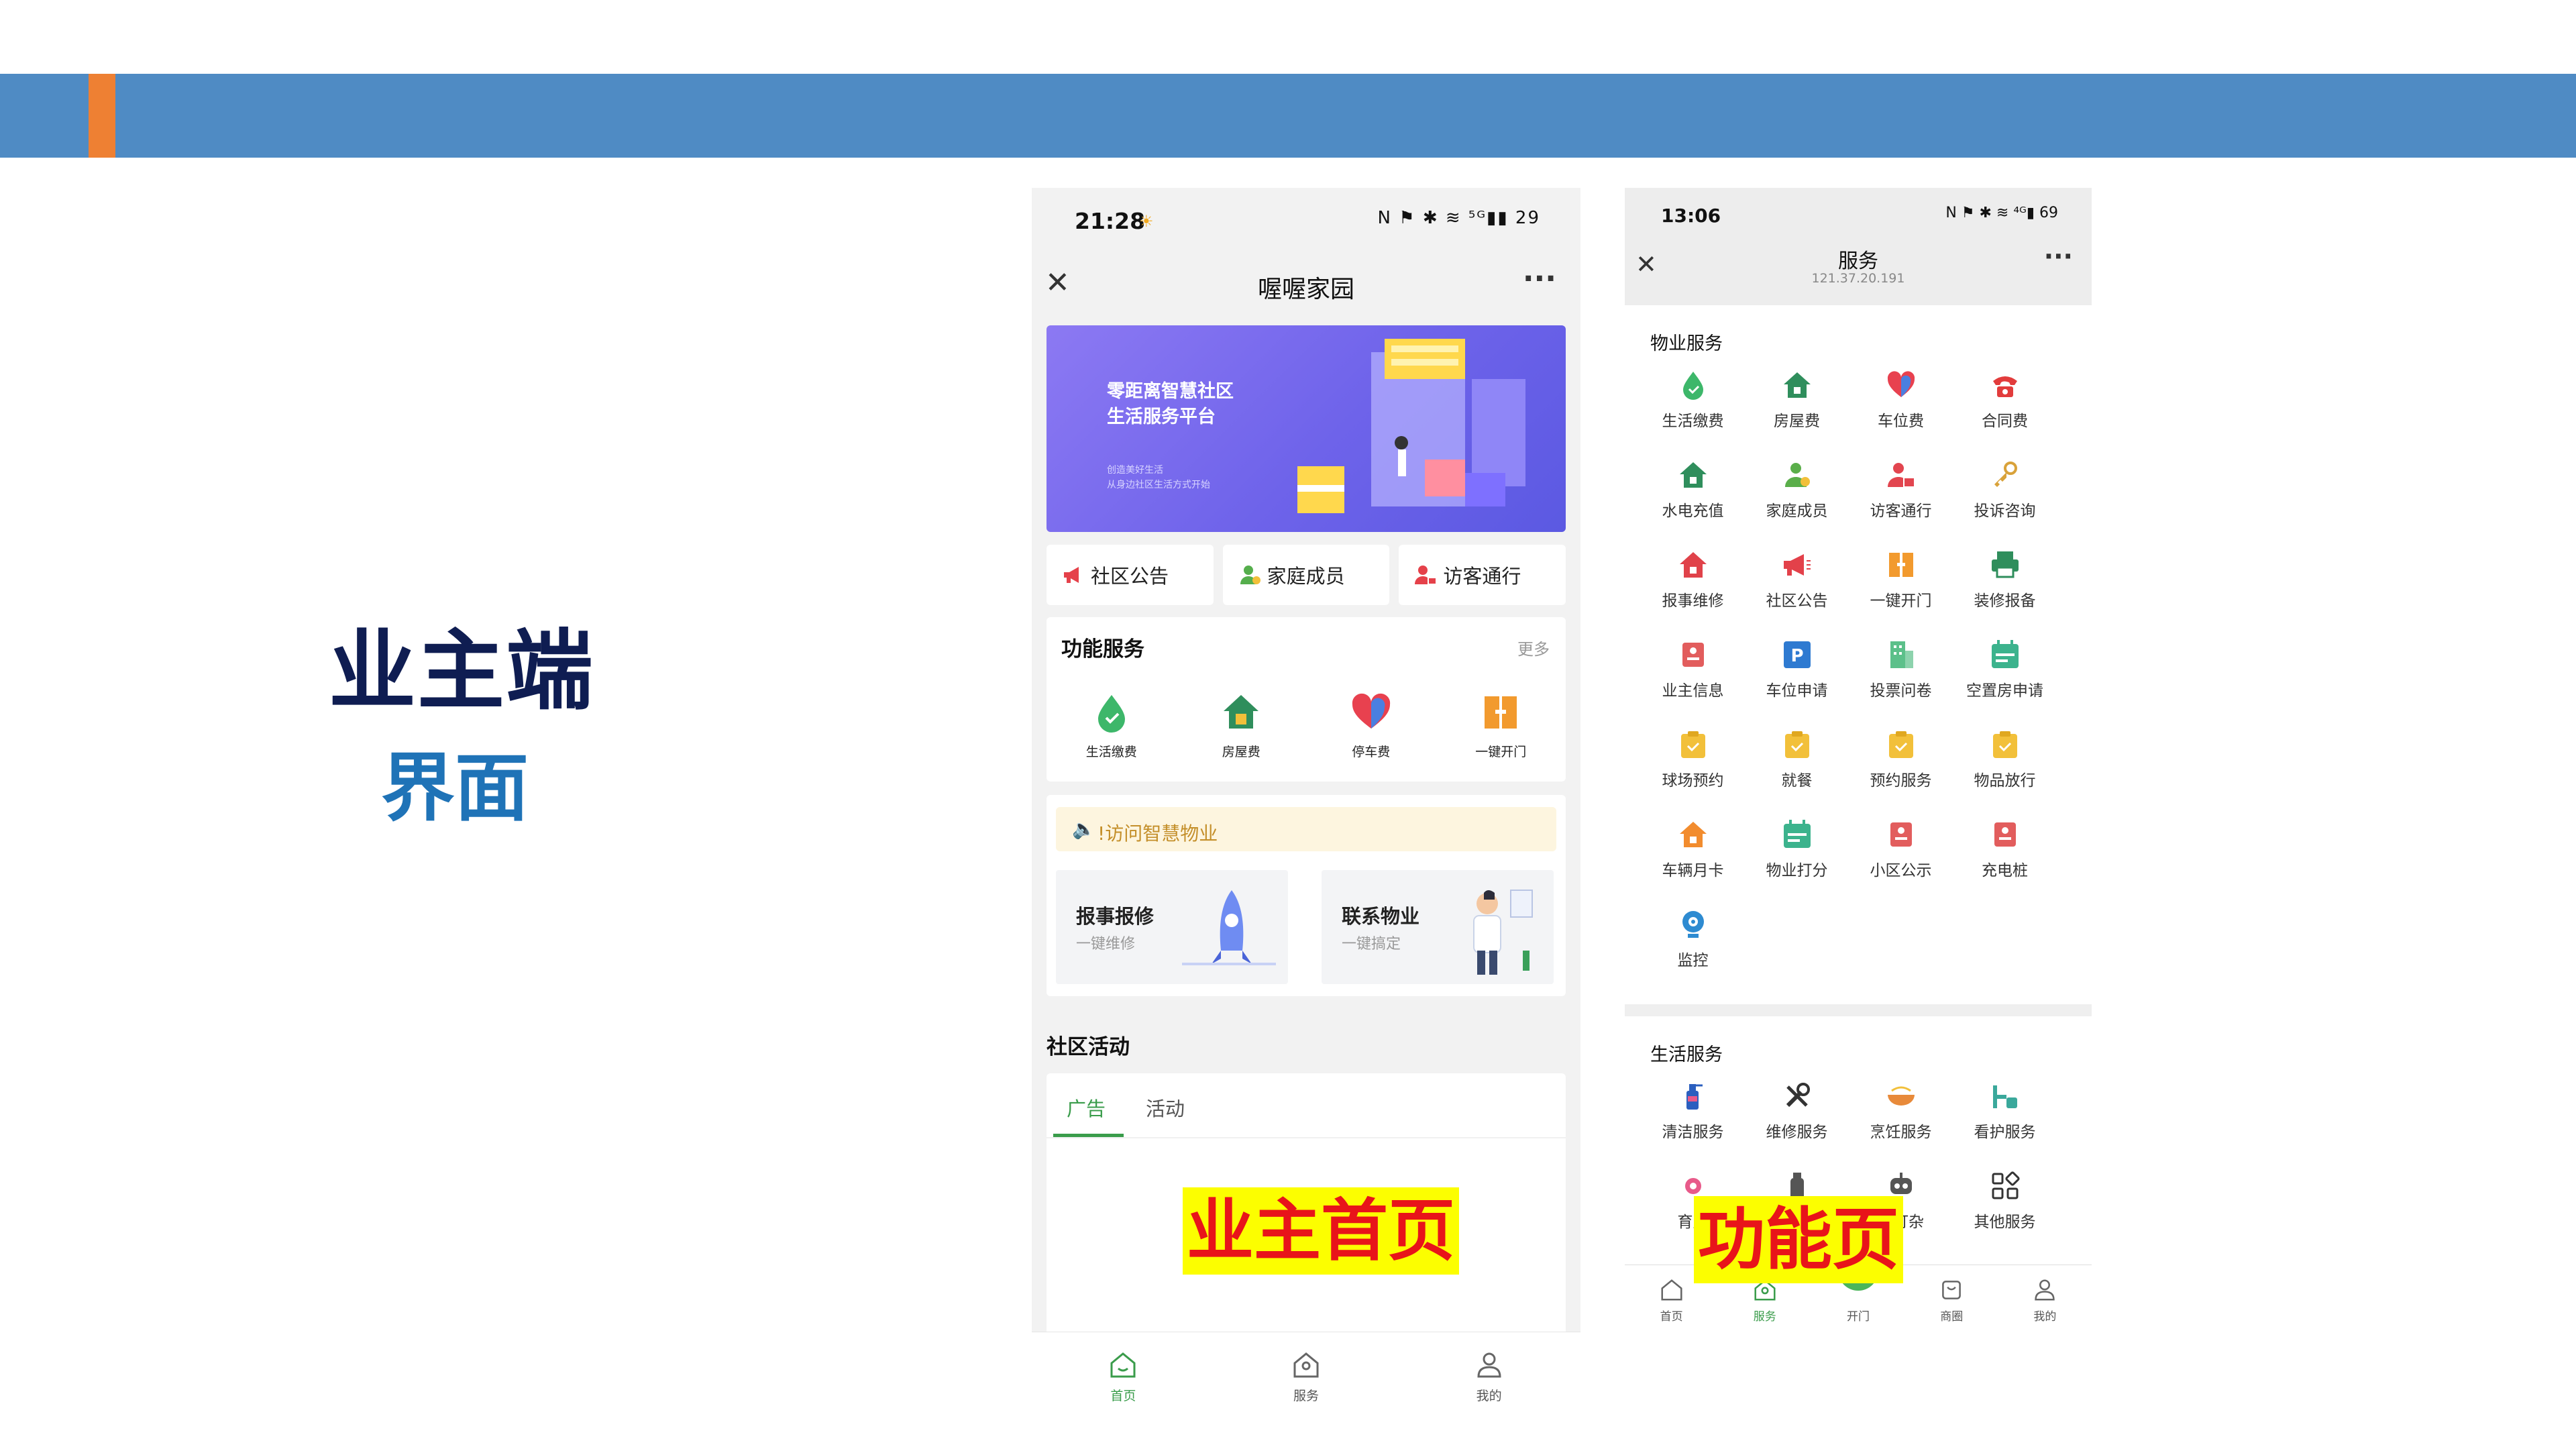 This screenshot has height=1449, width=2576. I want to click on service-item: 清洁服务, so click(1693, 1113).